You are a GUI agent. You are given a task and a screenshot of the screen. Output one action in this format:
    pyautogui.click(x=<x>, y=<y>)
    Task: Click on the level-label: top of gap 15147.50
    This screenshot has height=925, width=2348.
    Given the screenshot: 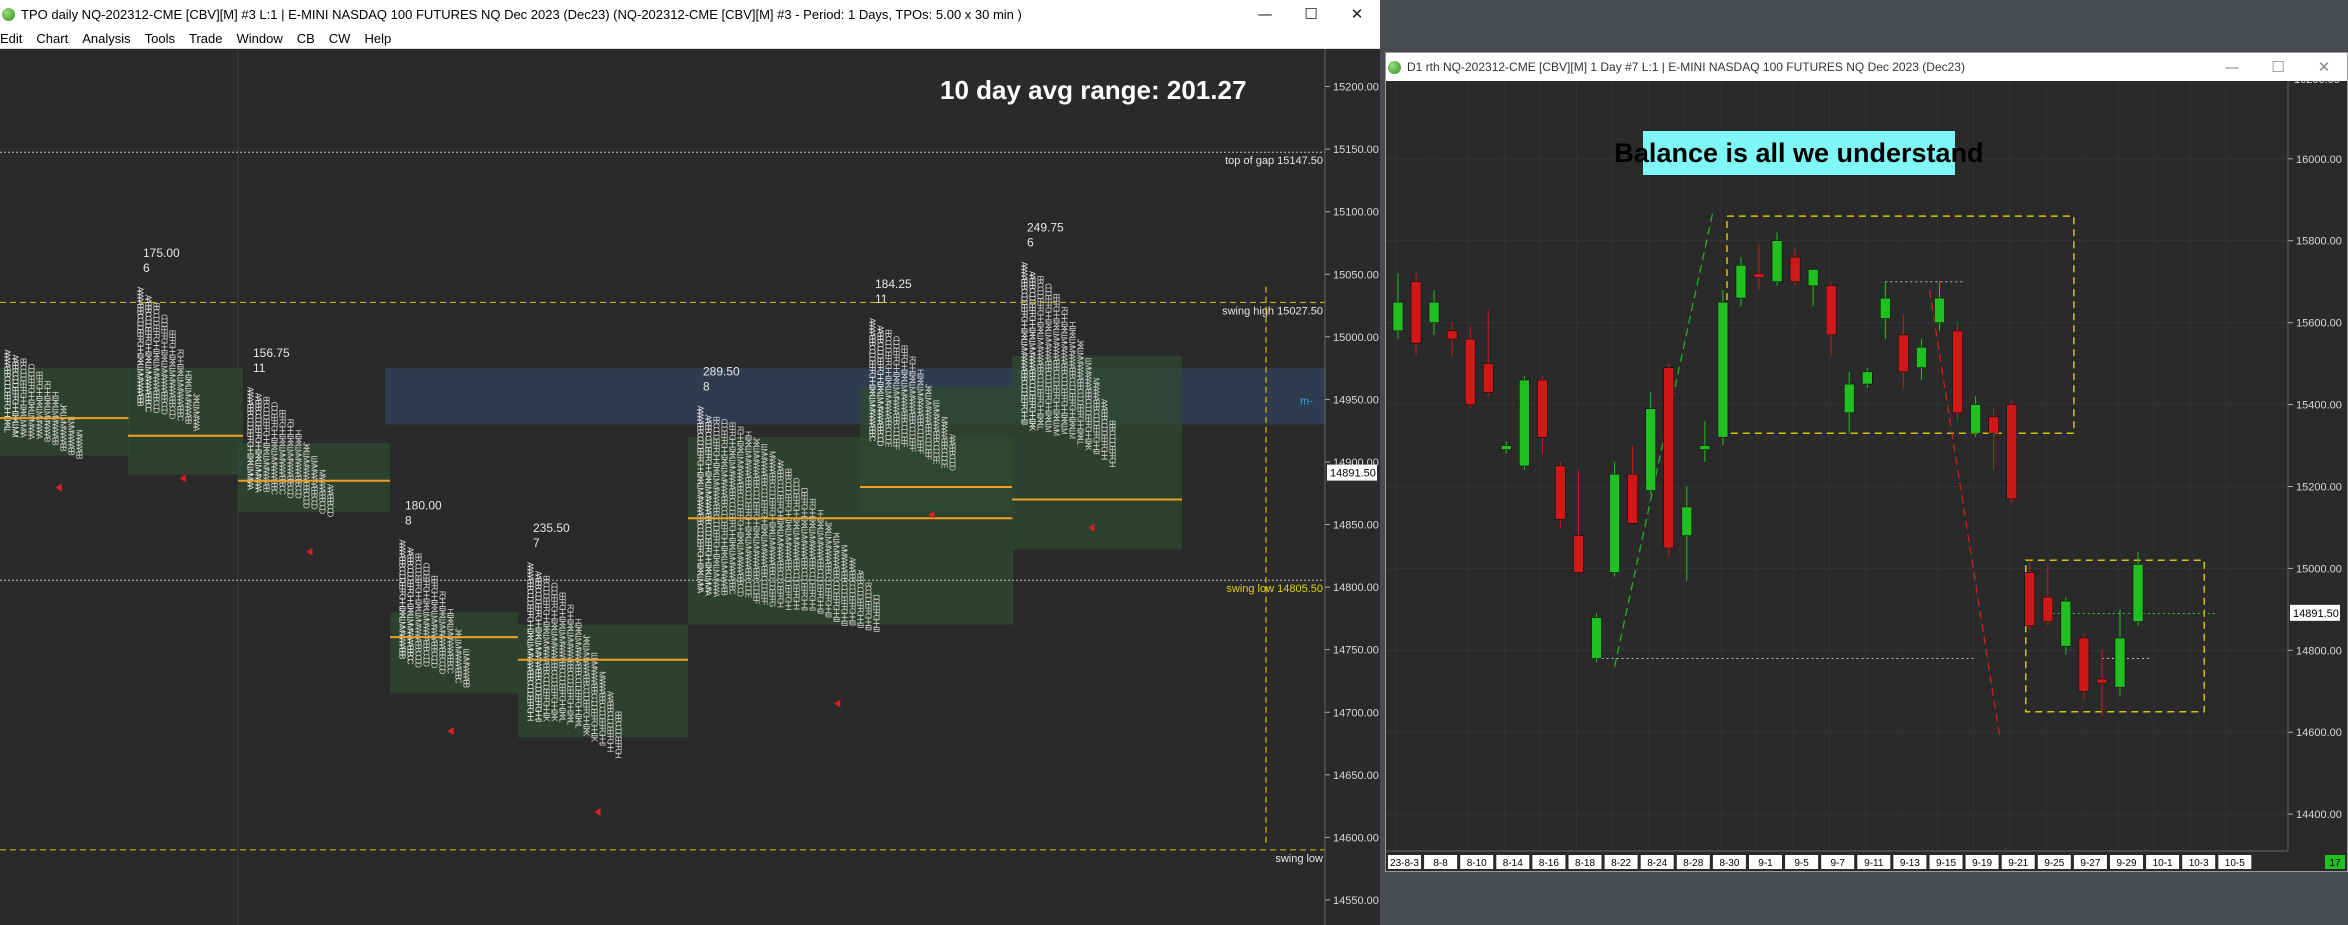 What is the action you would take?
    pyautogui.click(x=1274, y=161)
    